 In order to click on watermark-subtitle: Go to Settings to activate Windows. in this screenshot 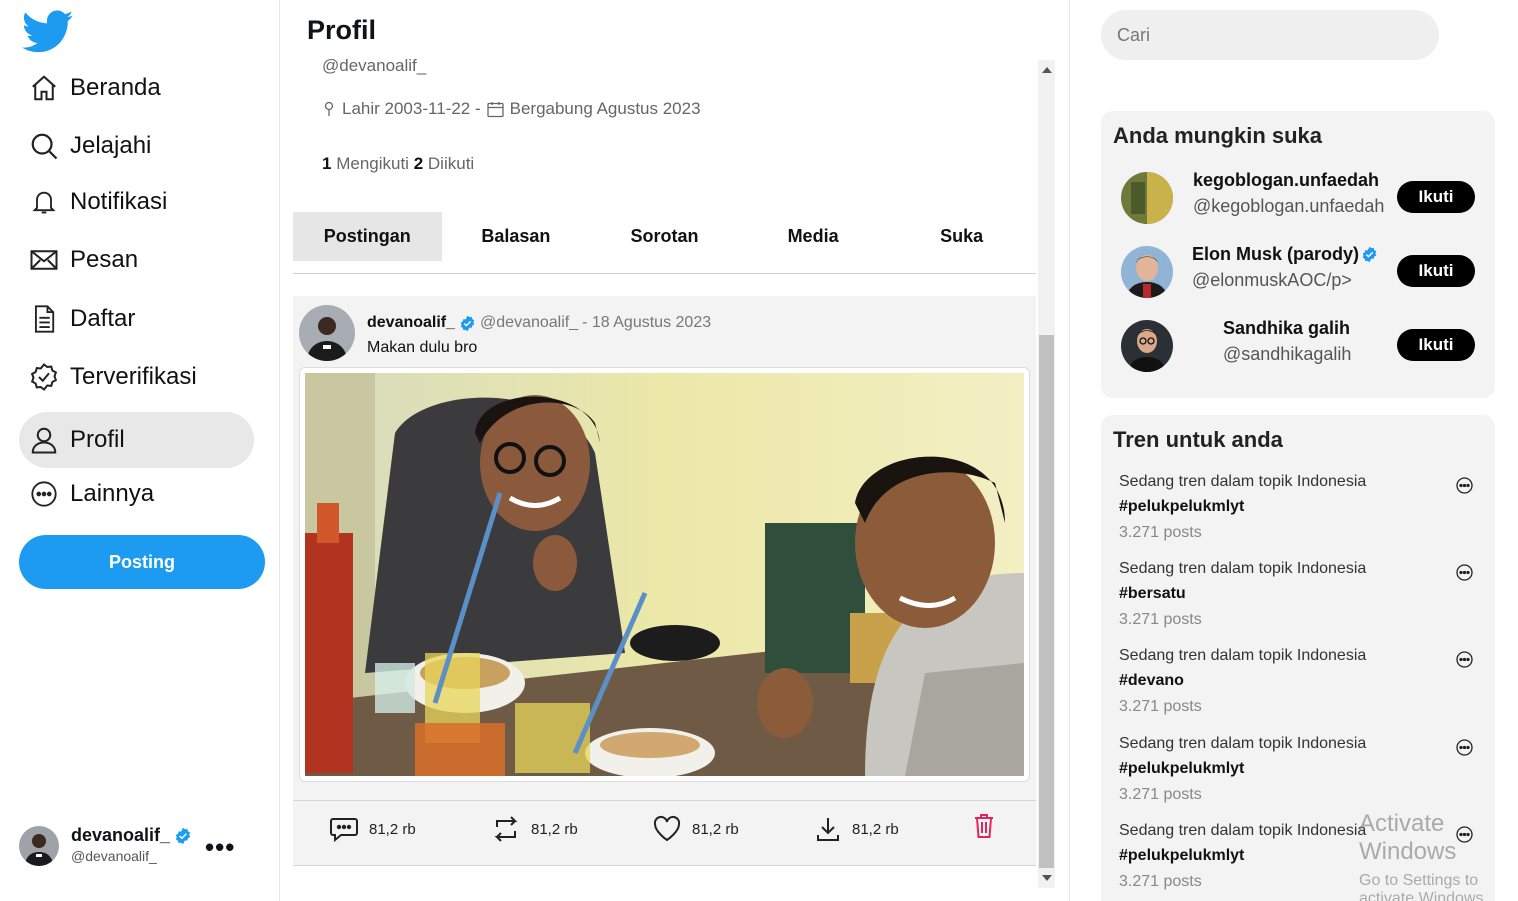, I will do `click(1423, 886)`.